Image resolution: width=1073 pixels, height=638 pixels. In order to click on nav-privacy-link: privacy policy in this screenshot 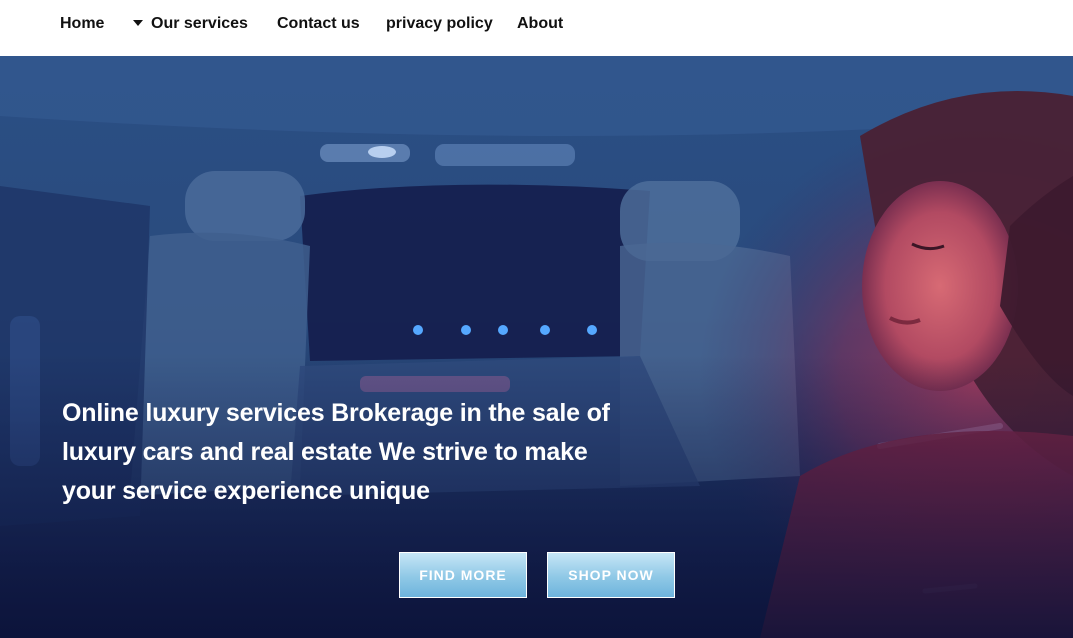, I will do `click(439, 24)`.